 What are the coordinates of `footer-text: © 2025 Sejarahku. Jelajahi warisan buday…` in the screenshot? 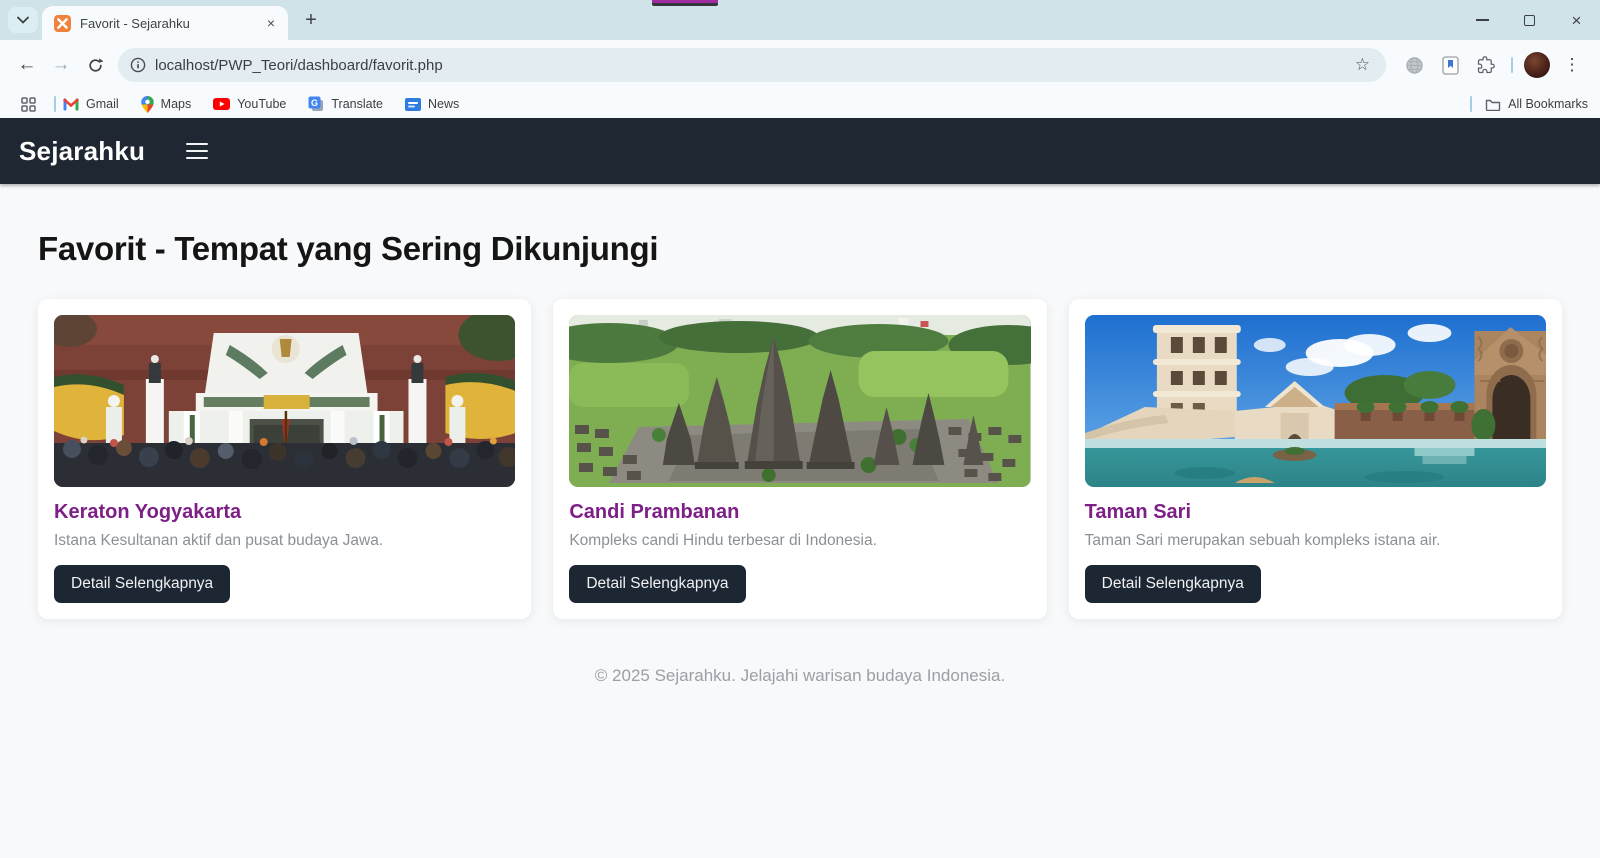 It's located at (800, 675).